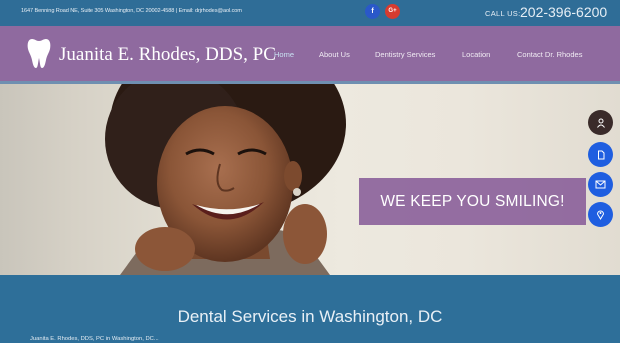  I want to click on map-pin-icon, so click(600, 215).